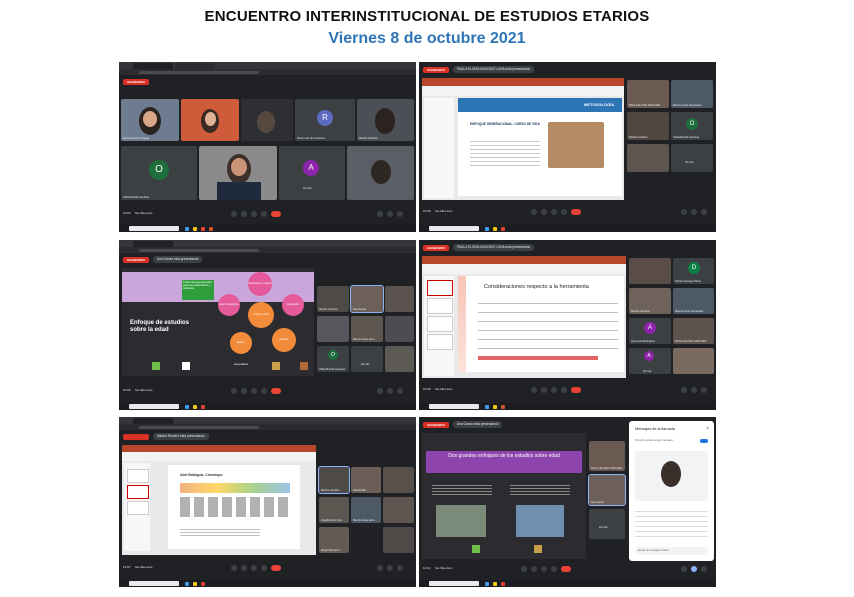  I want to click on chat-permission-toggle, so click(704, 441).